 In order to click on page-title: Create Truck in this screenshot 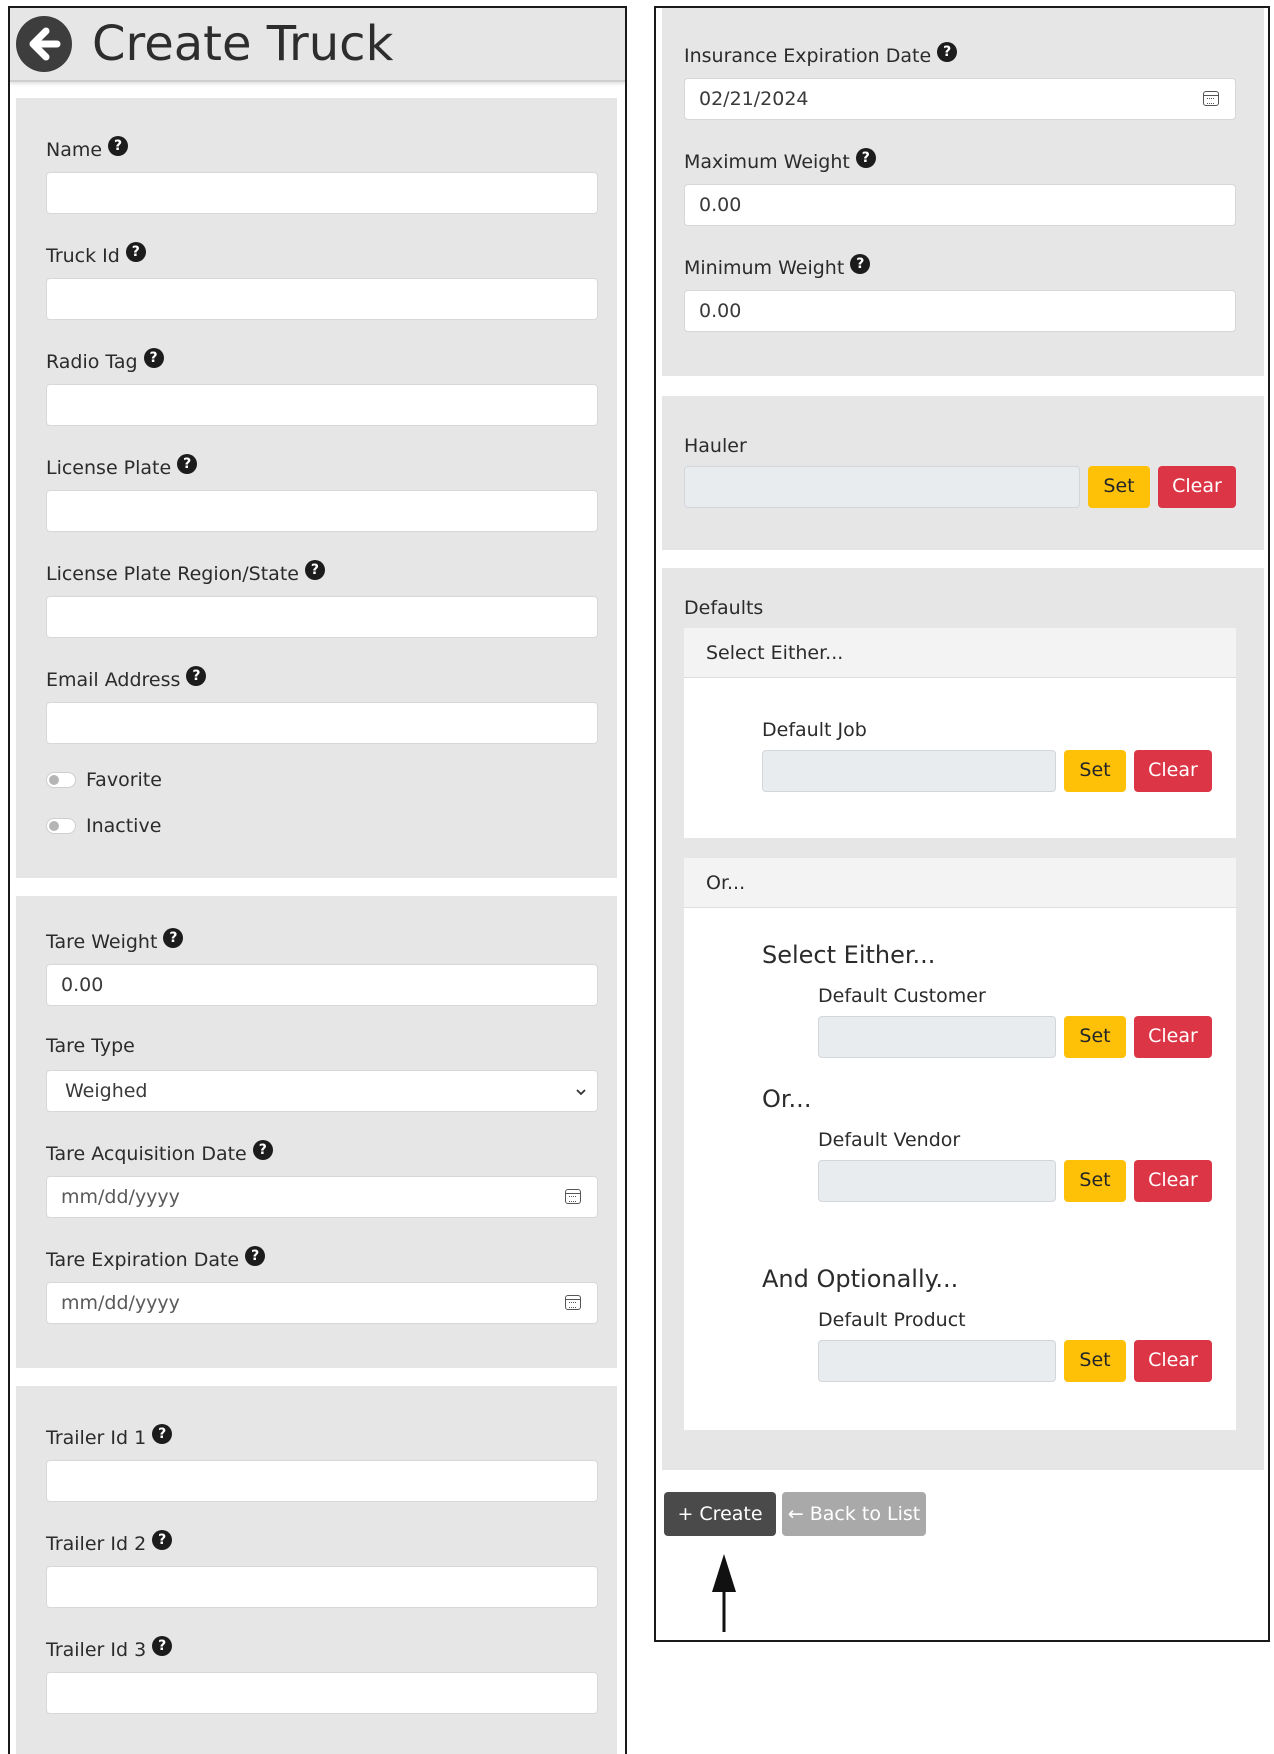, I will do `click(243, 44)`.